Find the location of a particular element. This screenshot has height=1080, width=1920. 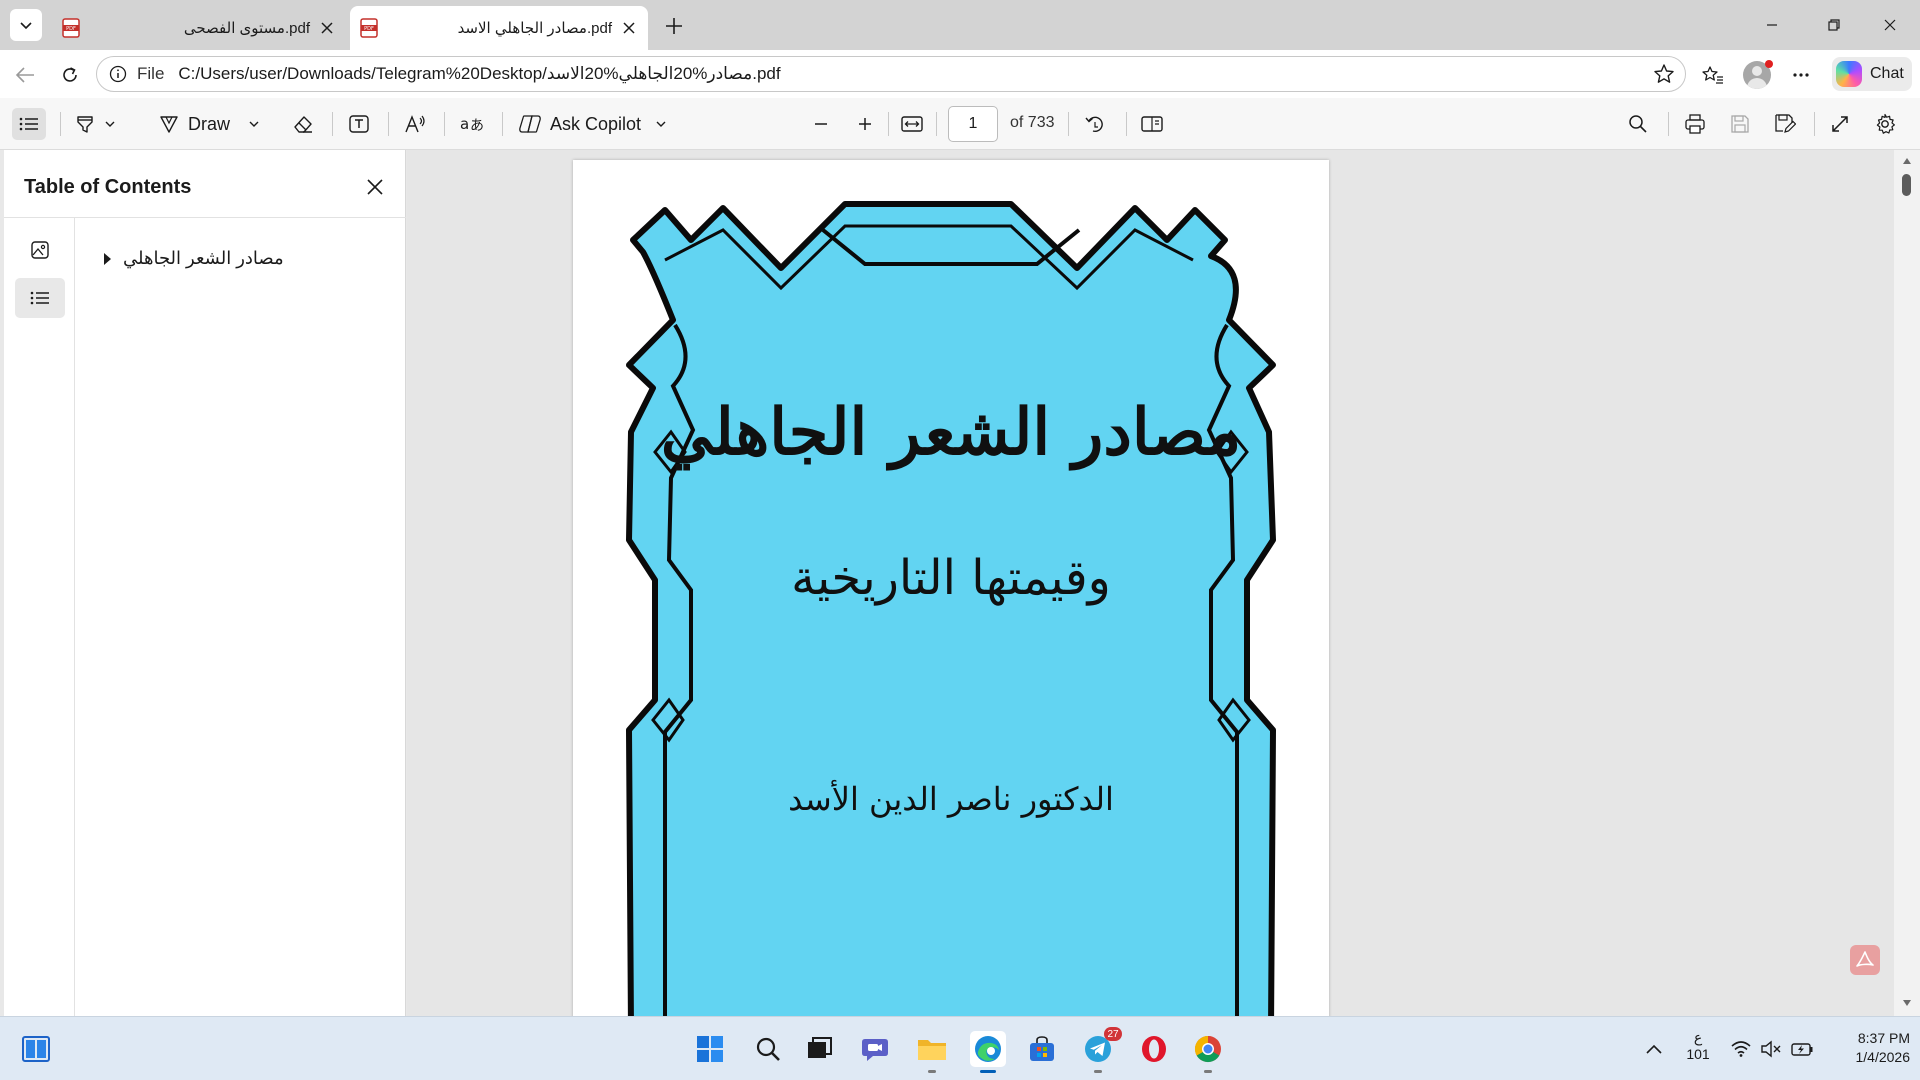

microsoft-store-button is located at coordinates (1042, 1049).